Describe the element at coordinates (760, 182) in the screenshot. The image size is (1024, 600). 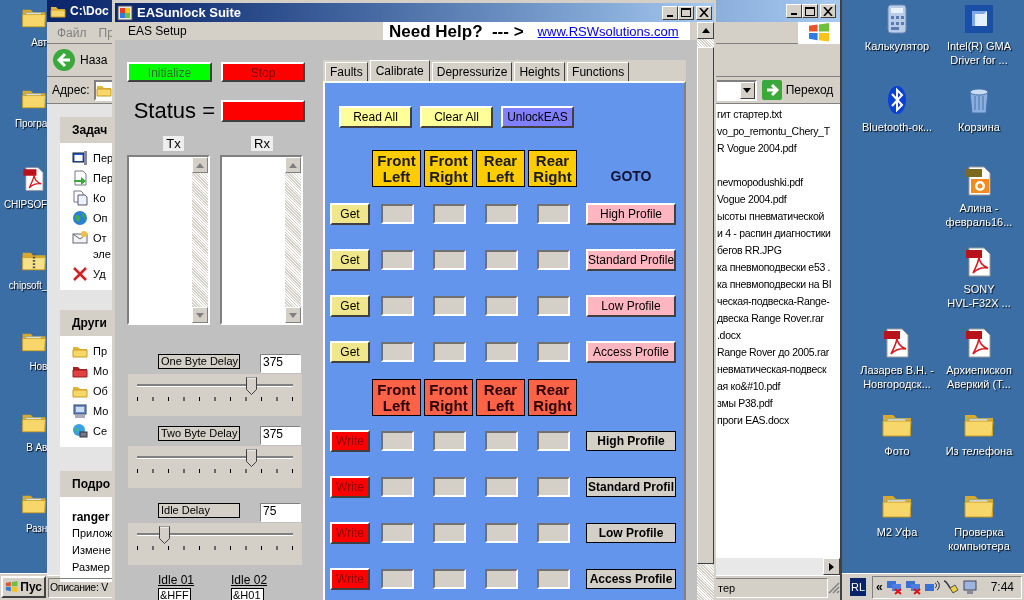
I see `file-item: nevmopodushki.pdf` at that location.